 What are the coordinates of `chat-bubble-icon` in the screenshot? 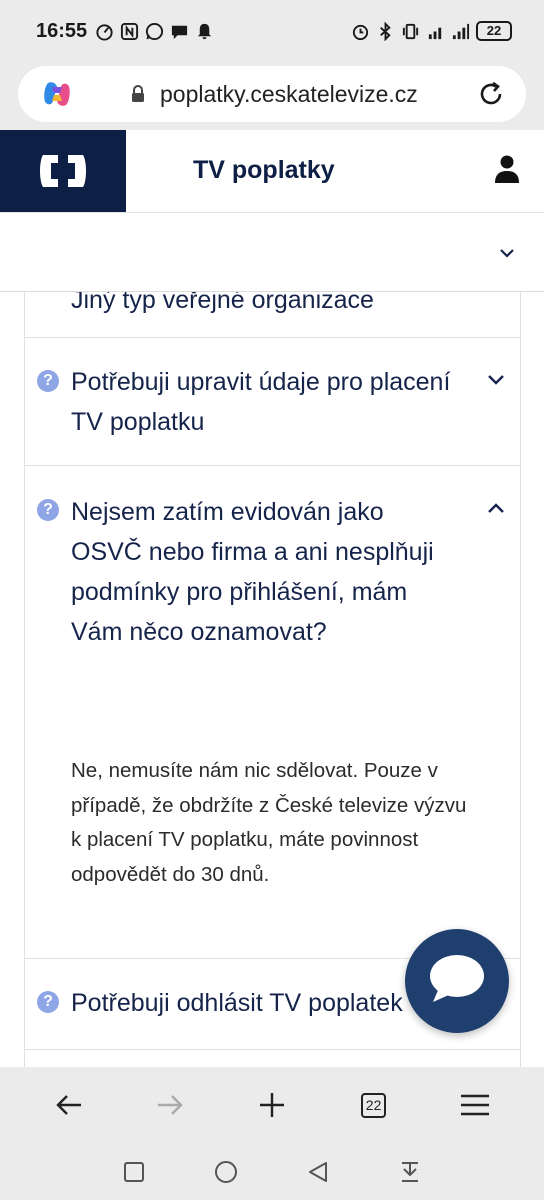 It's located at (457, 981).